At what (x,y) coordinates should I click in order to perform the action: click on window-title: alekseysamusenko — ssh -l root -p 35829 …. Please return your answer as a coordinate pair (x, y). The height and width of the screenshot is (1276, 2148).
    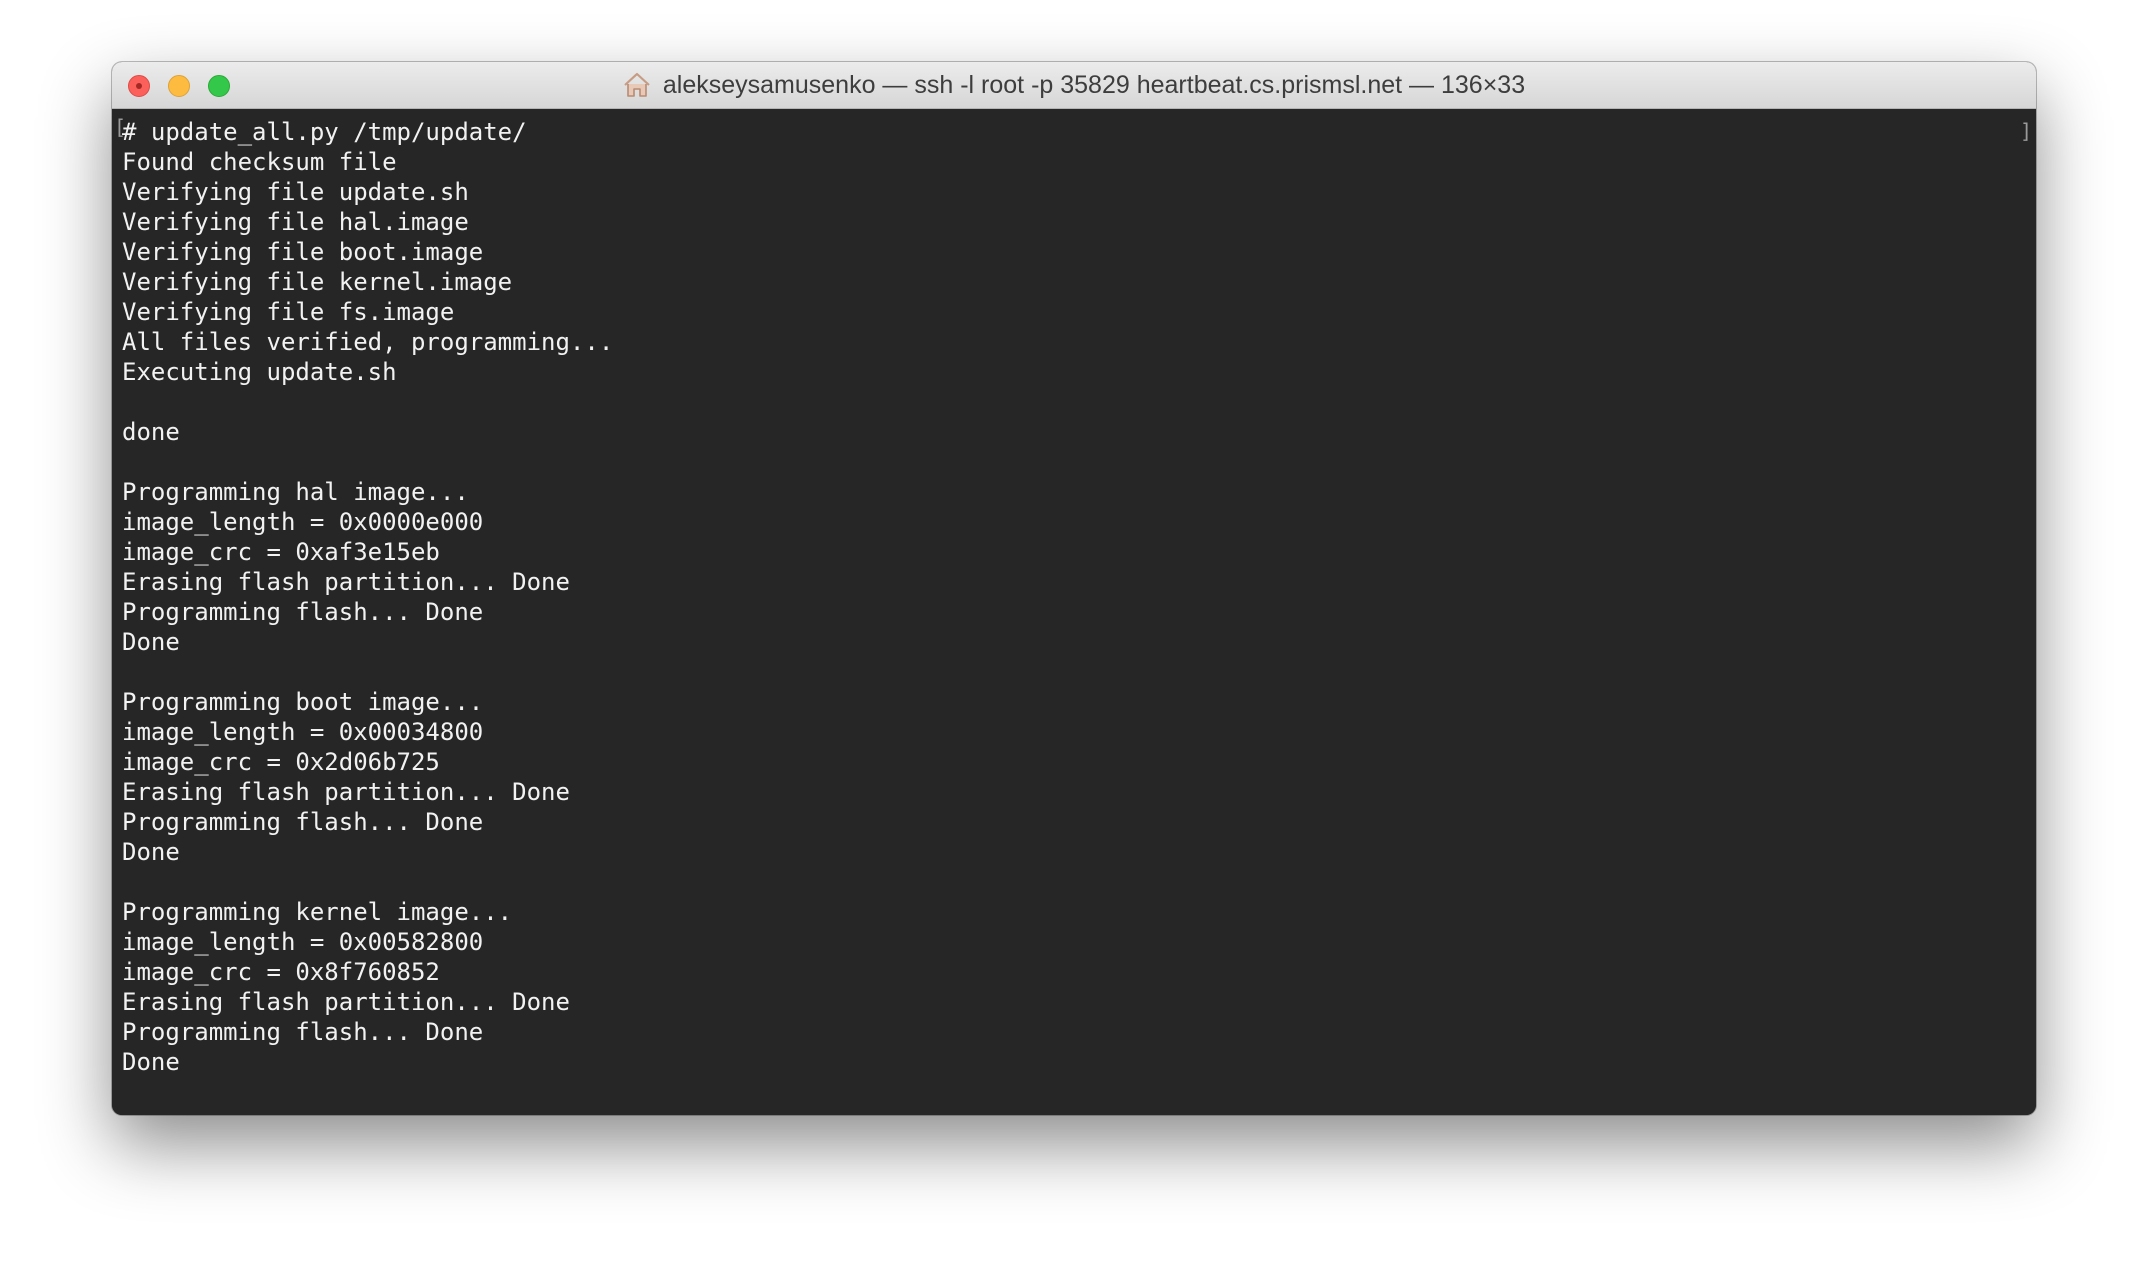
    Looking at the image, I should click on (1074, 85).